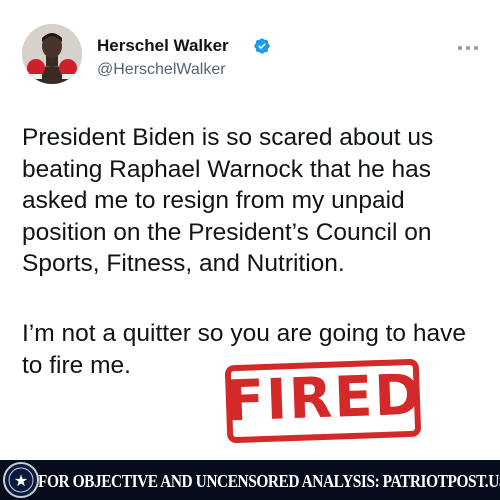 The height and width of the screenshot is (500, 500). Describe the element at coordinates (163, 46) in the screenshot. I see `author-display-name: Herschel Walker` at that location.